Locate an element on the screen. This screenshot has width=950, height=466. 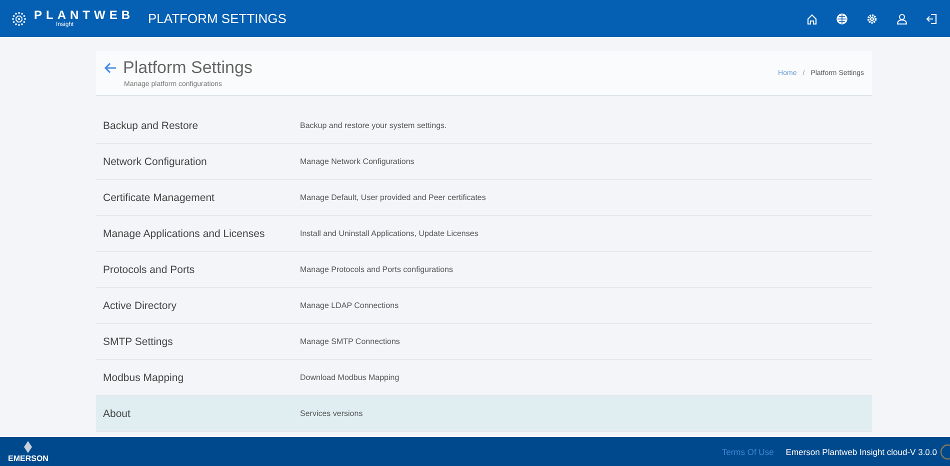
settings-row: Active Directory Manage LDAP Connections is located at coordinates (484, 306).